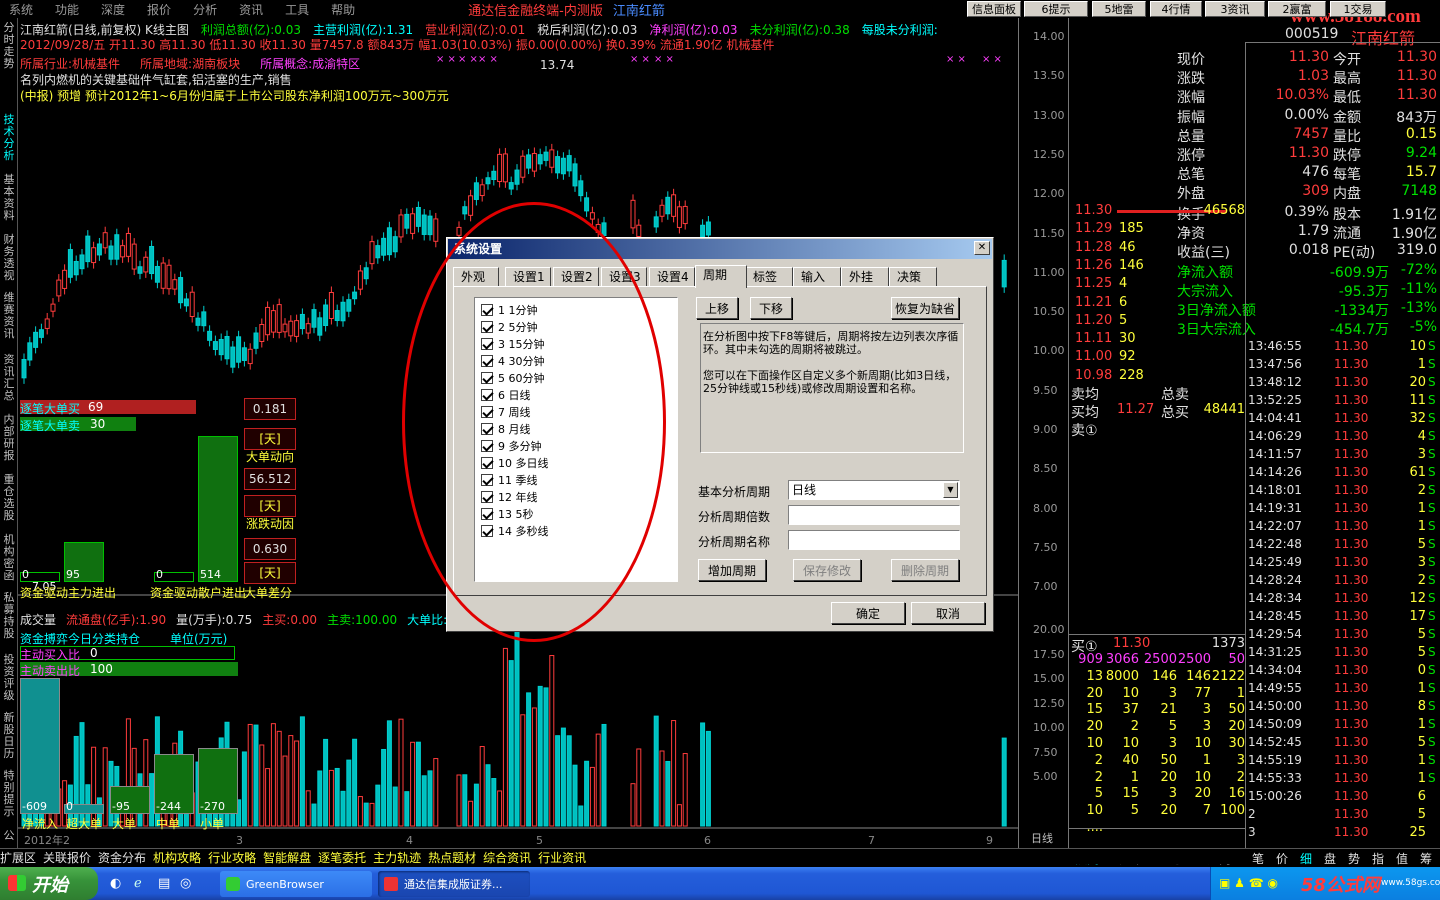 This screenshot has height=900, width=1440. Describe the element at coordinates (452, 857) in the screenshot. I see `bottom-tab-8: 热点题材` at that location.